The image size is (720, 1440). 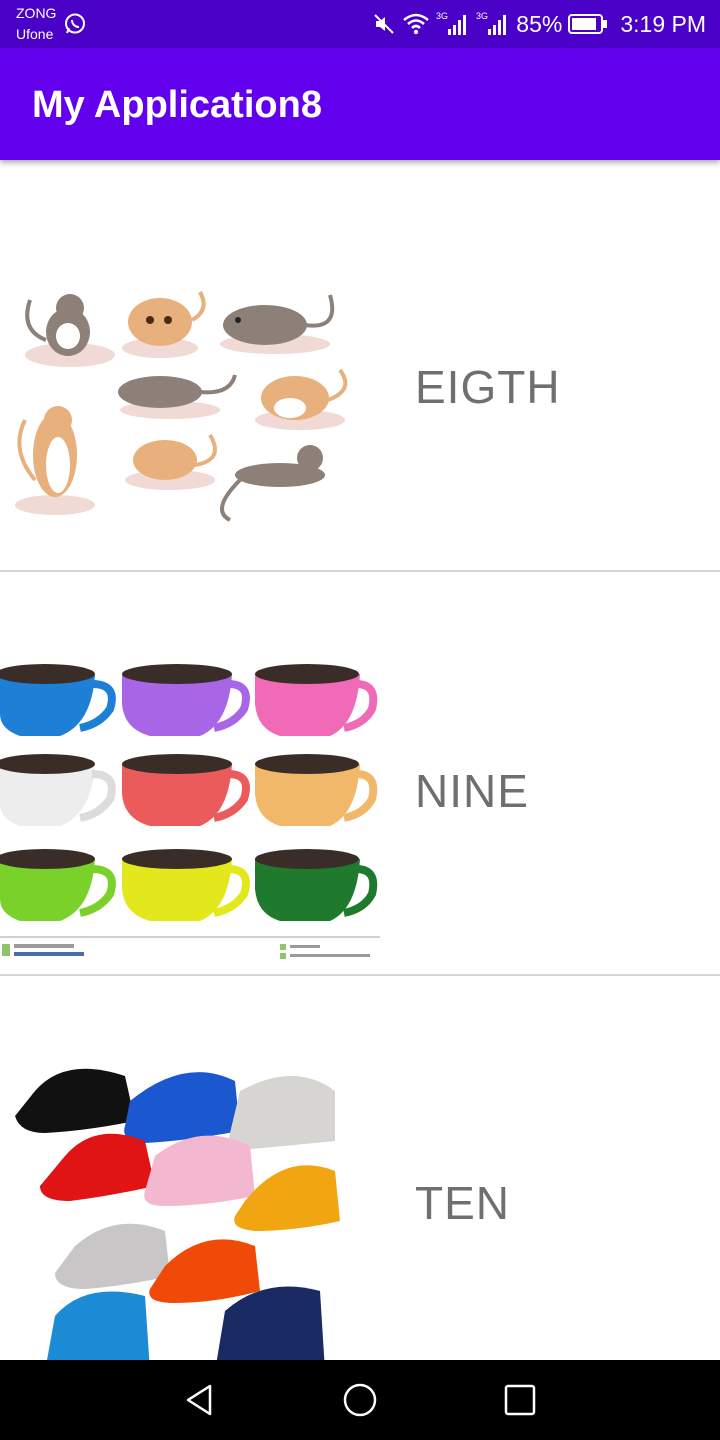 What do you see at coordinates (181, 406) in the screenshot?
I see `gerbils-image` at bounding box center [181, 406].